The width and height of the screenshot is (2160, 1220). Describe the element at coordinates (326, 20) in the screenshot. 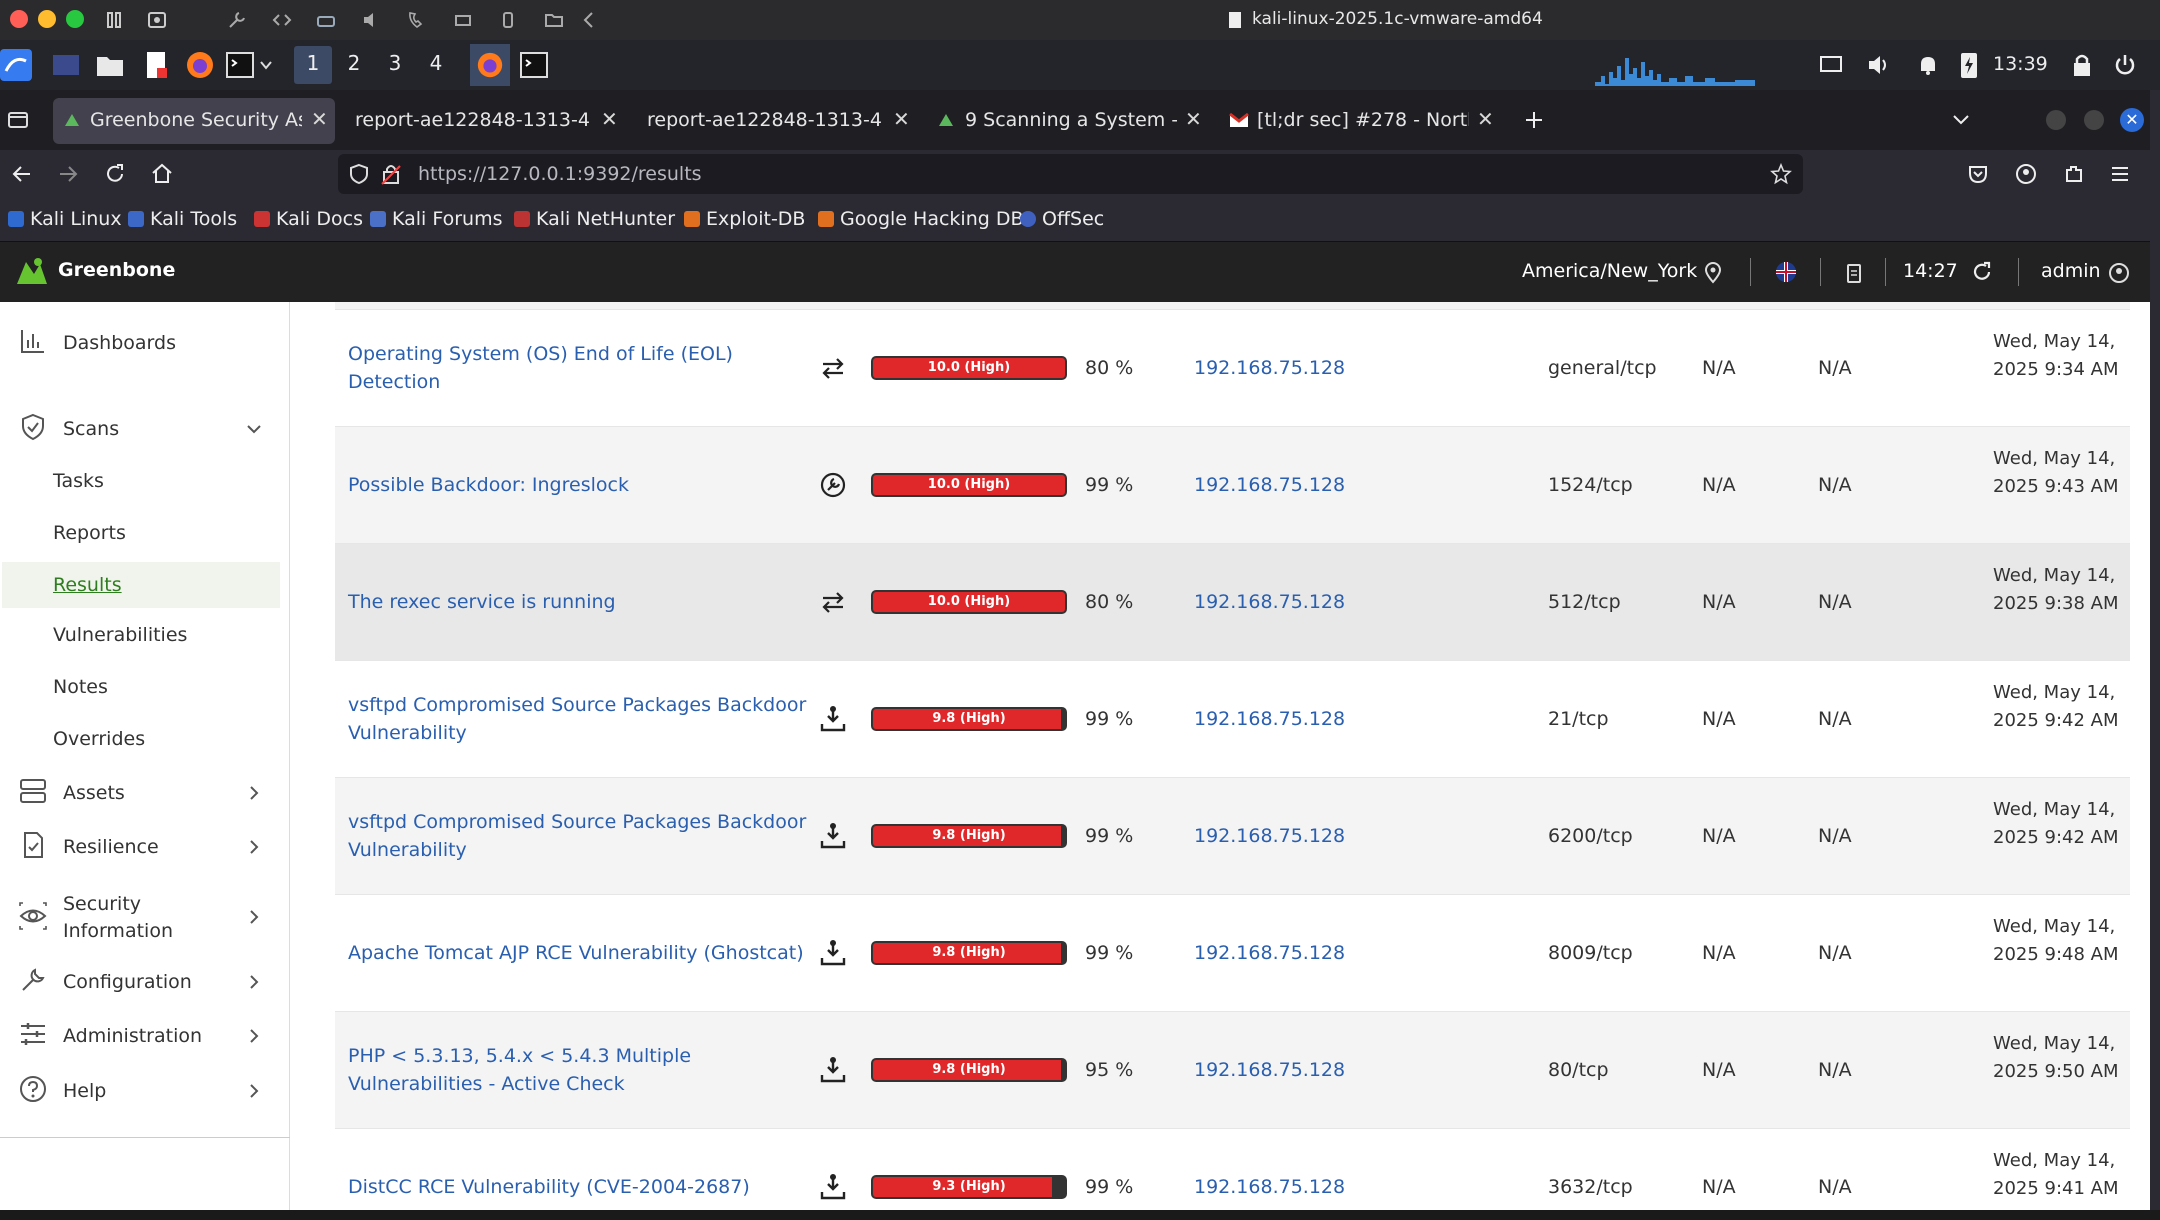

I see `disk-icon` at that location.